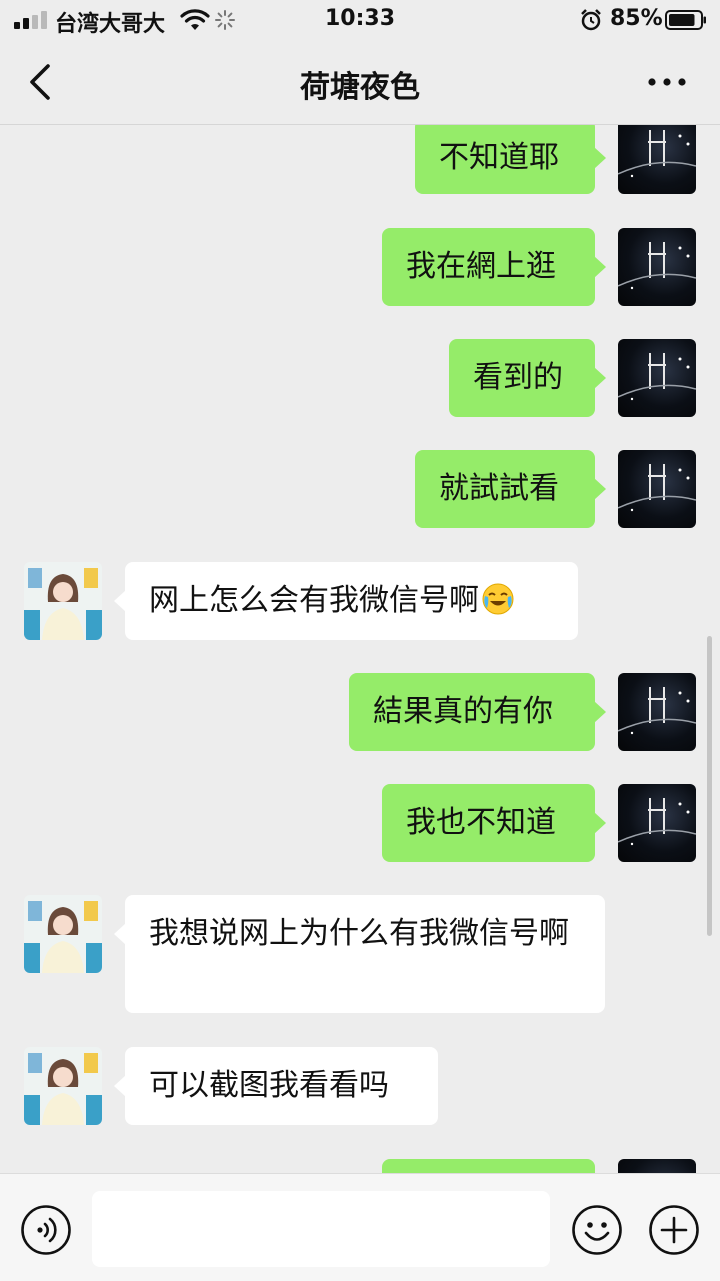  I want to click on message-bubble: 我想说网上为什么有我微信号啊, so click(359, 954).